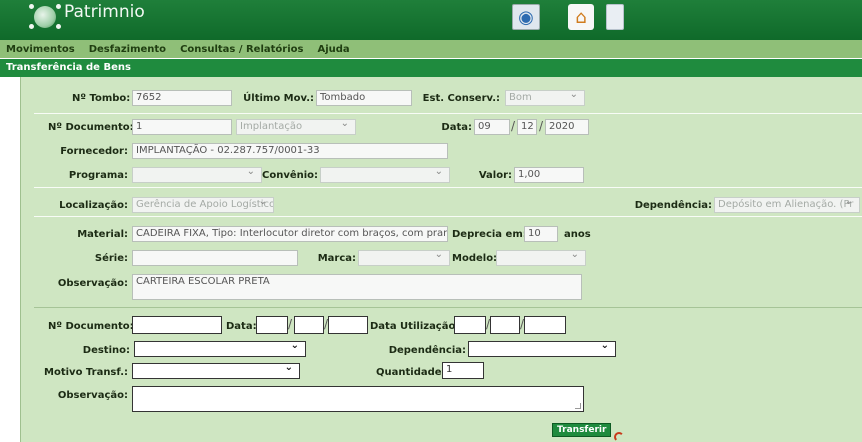 The width and height of the screenshot is (862, 442). What do you see at coordinates (505, 325) in the screenshot?
I see `data-utilizacao-month-field` at bounding box center [505, 325].